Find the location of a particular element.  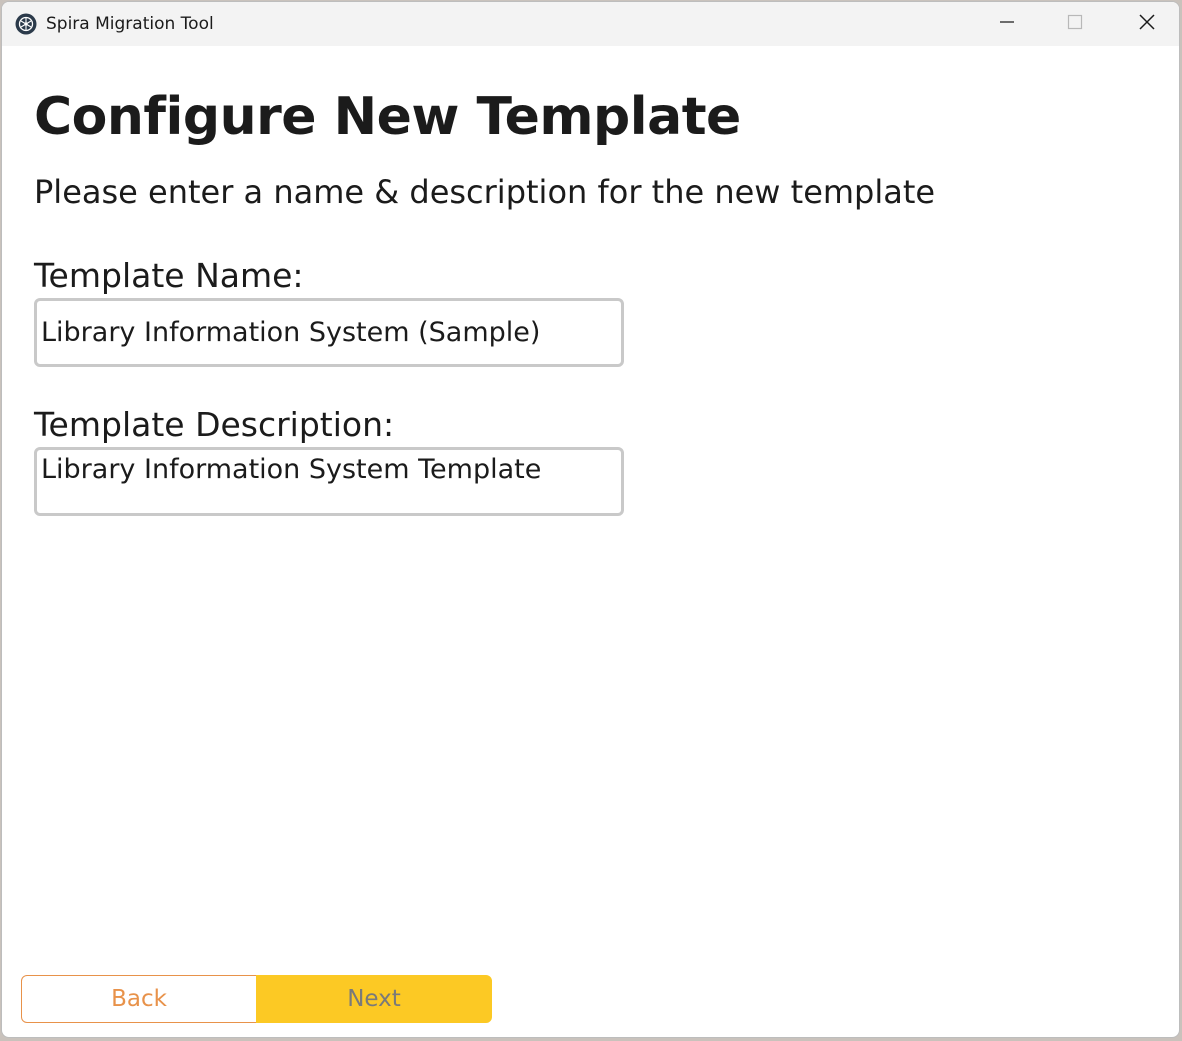

minimize-icon is located at coordinates (1007, 24).